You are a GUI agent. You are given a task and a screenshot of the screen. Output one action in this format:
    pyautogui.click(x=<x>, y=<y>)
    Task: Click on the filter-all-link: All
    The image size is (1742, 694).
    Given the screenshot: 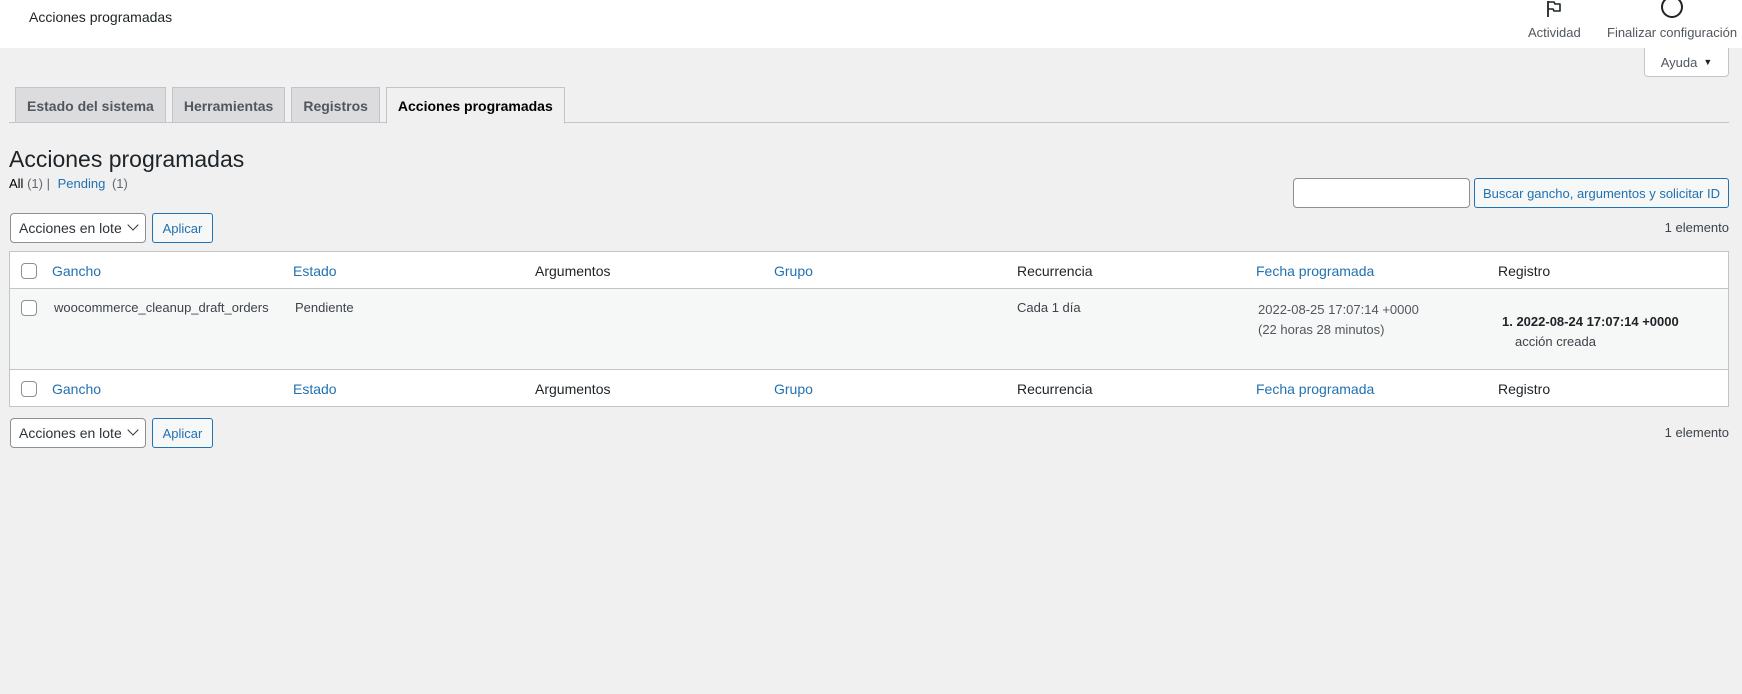 What is the action you would take?
    pyautogui.click(x=16, y=183)
    